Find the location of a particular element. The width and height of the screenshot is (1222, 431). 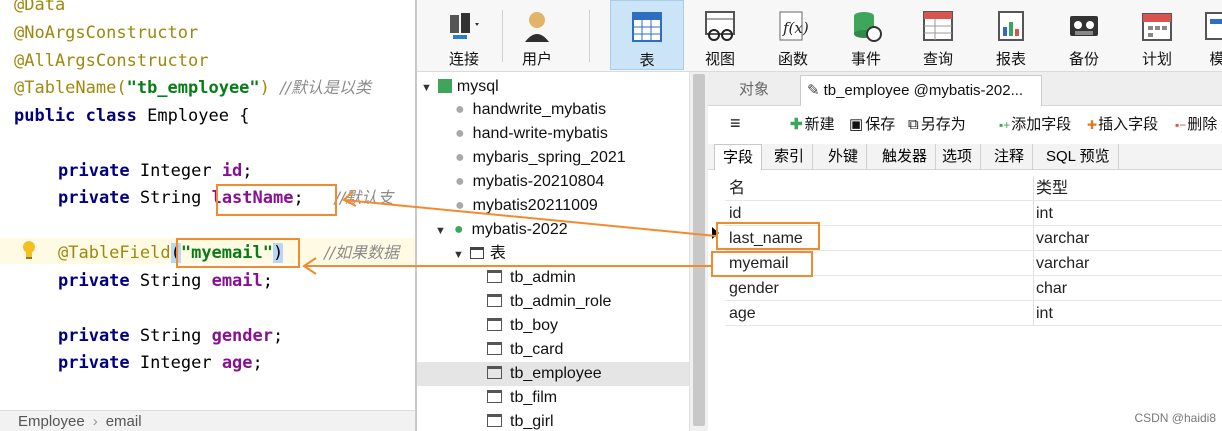

arrowhead-icon is located at coordinates (349, 198).